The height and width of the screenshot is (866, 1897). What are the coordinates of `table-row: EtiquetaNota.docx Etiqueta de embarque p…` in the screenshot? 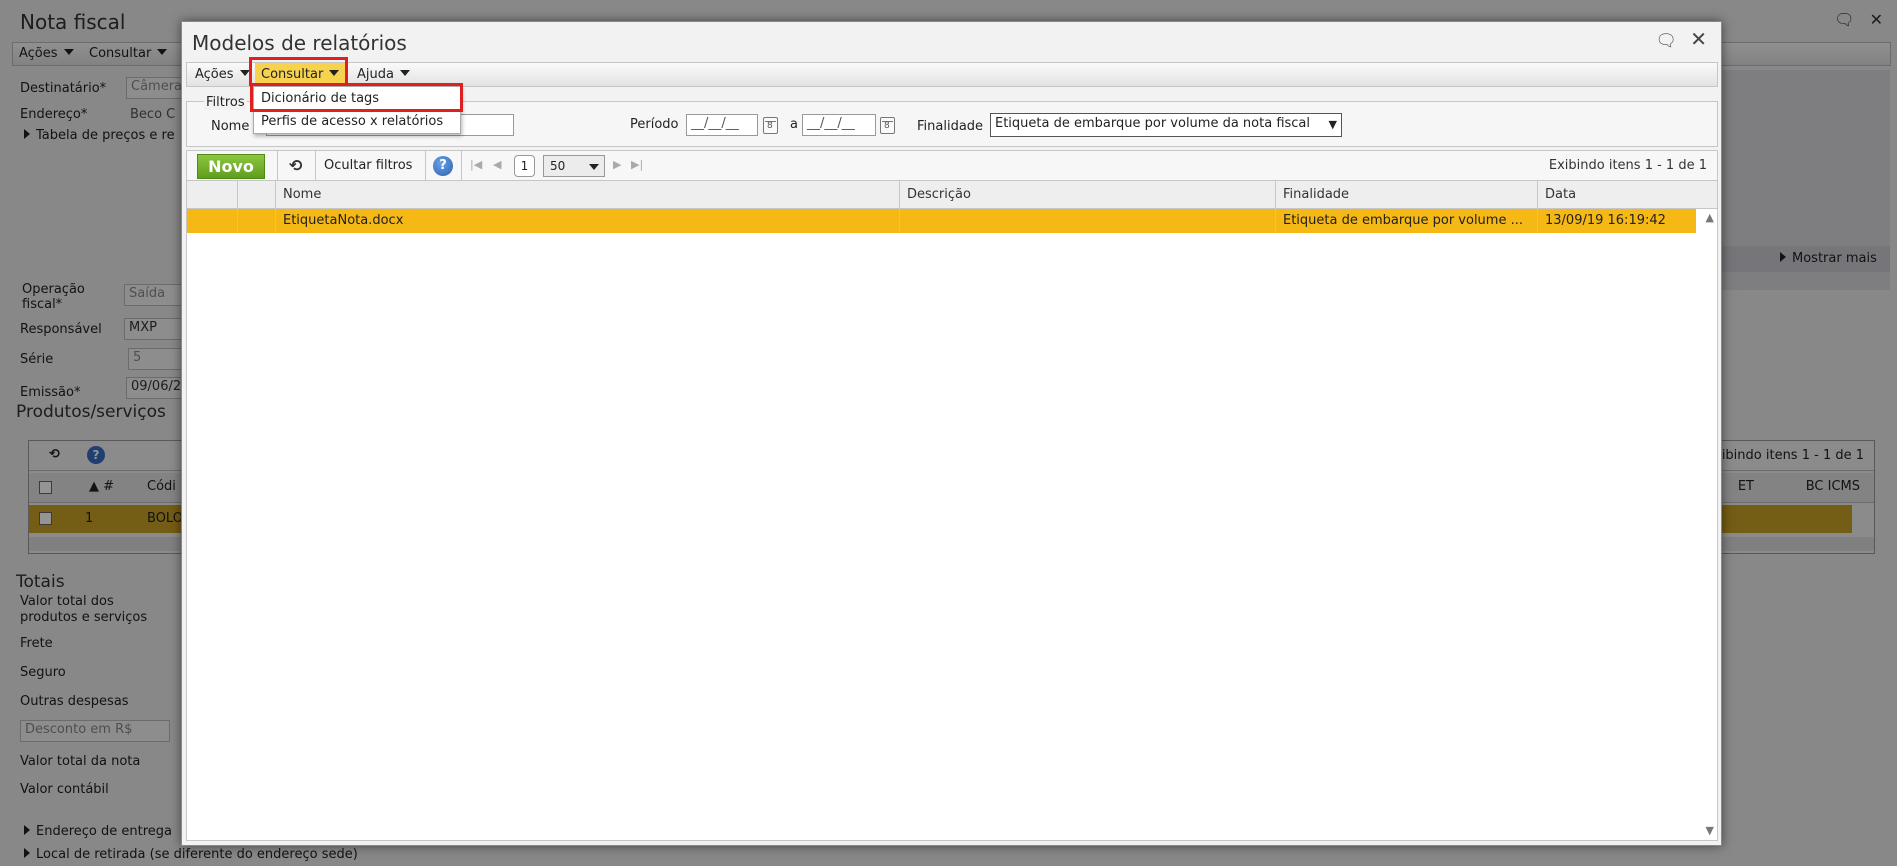 It's located at (941, 221).